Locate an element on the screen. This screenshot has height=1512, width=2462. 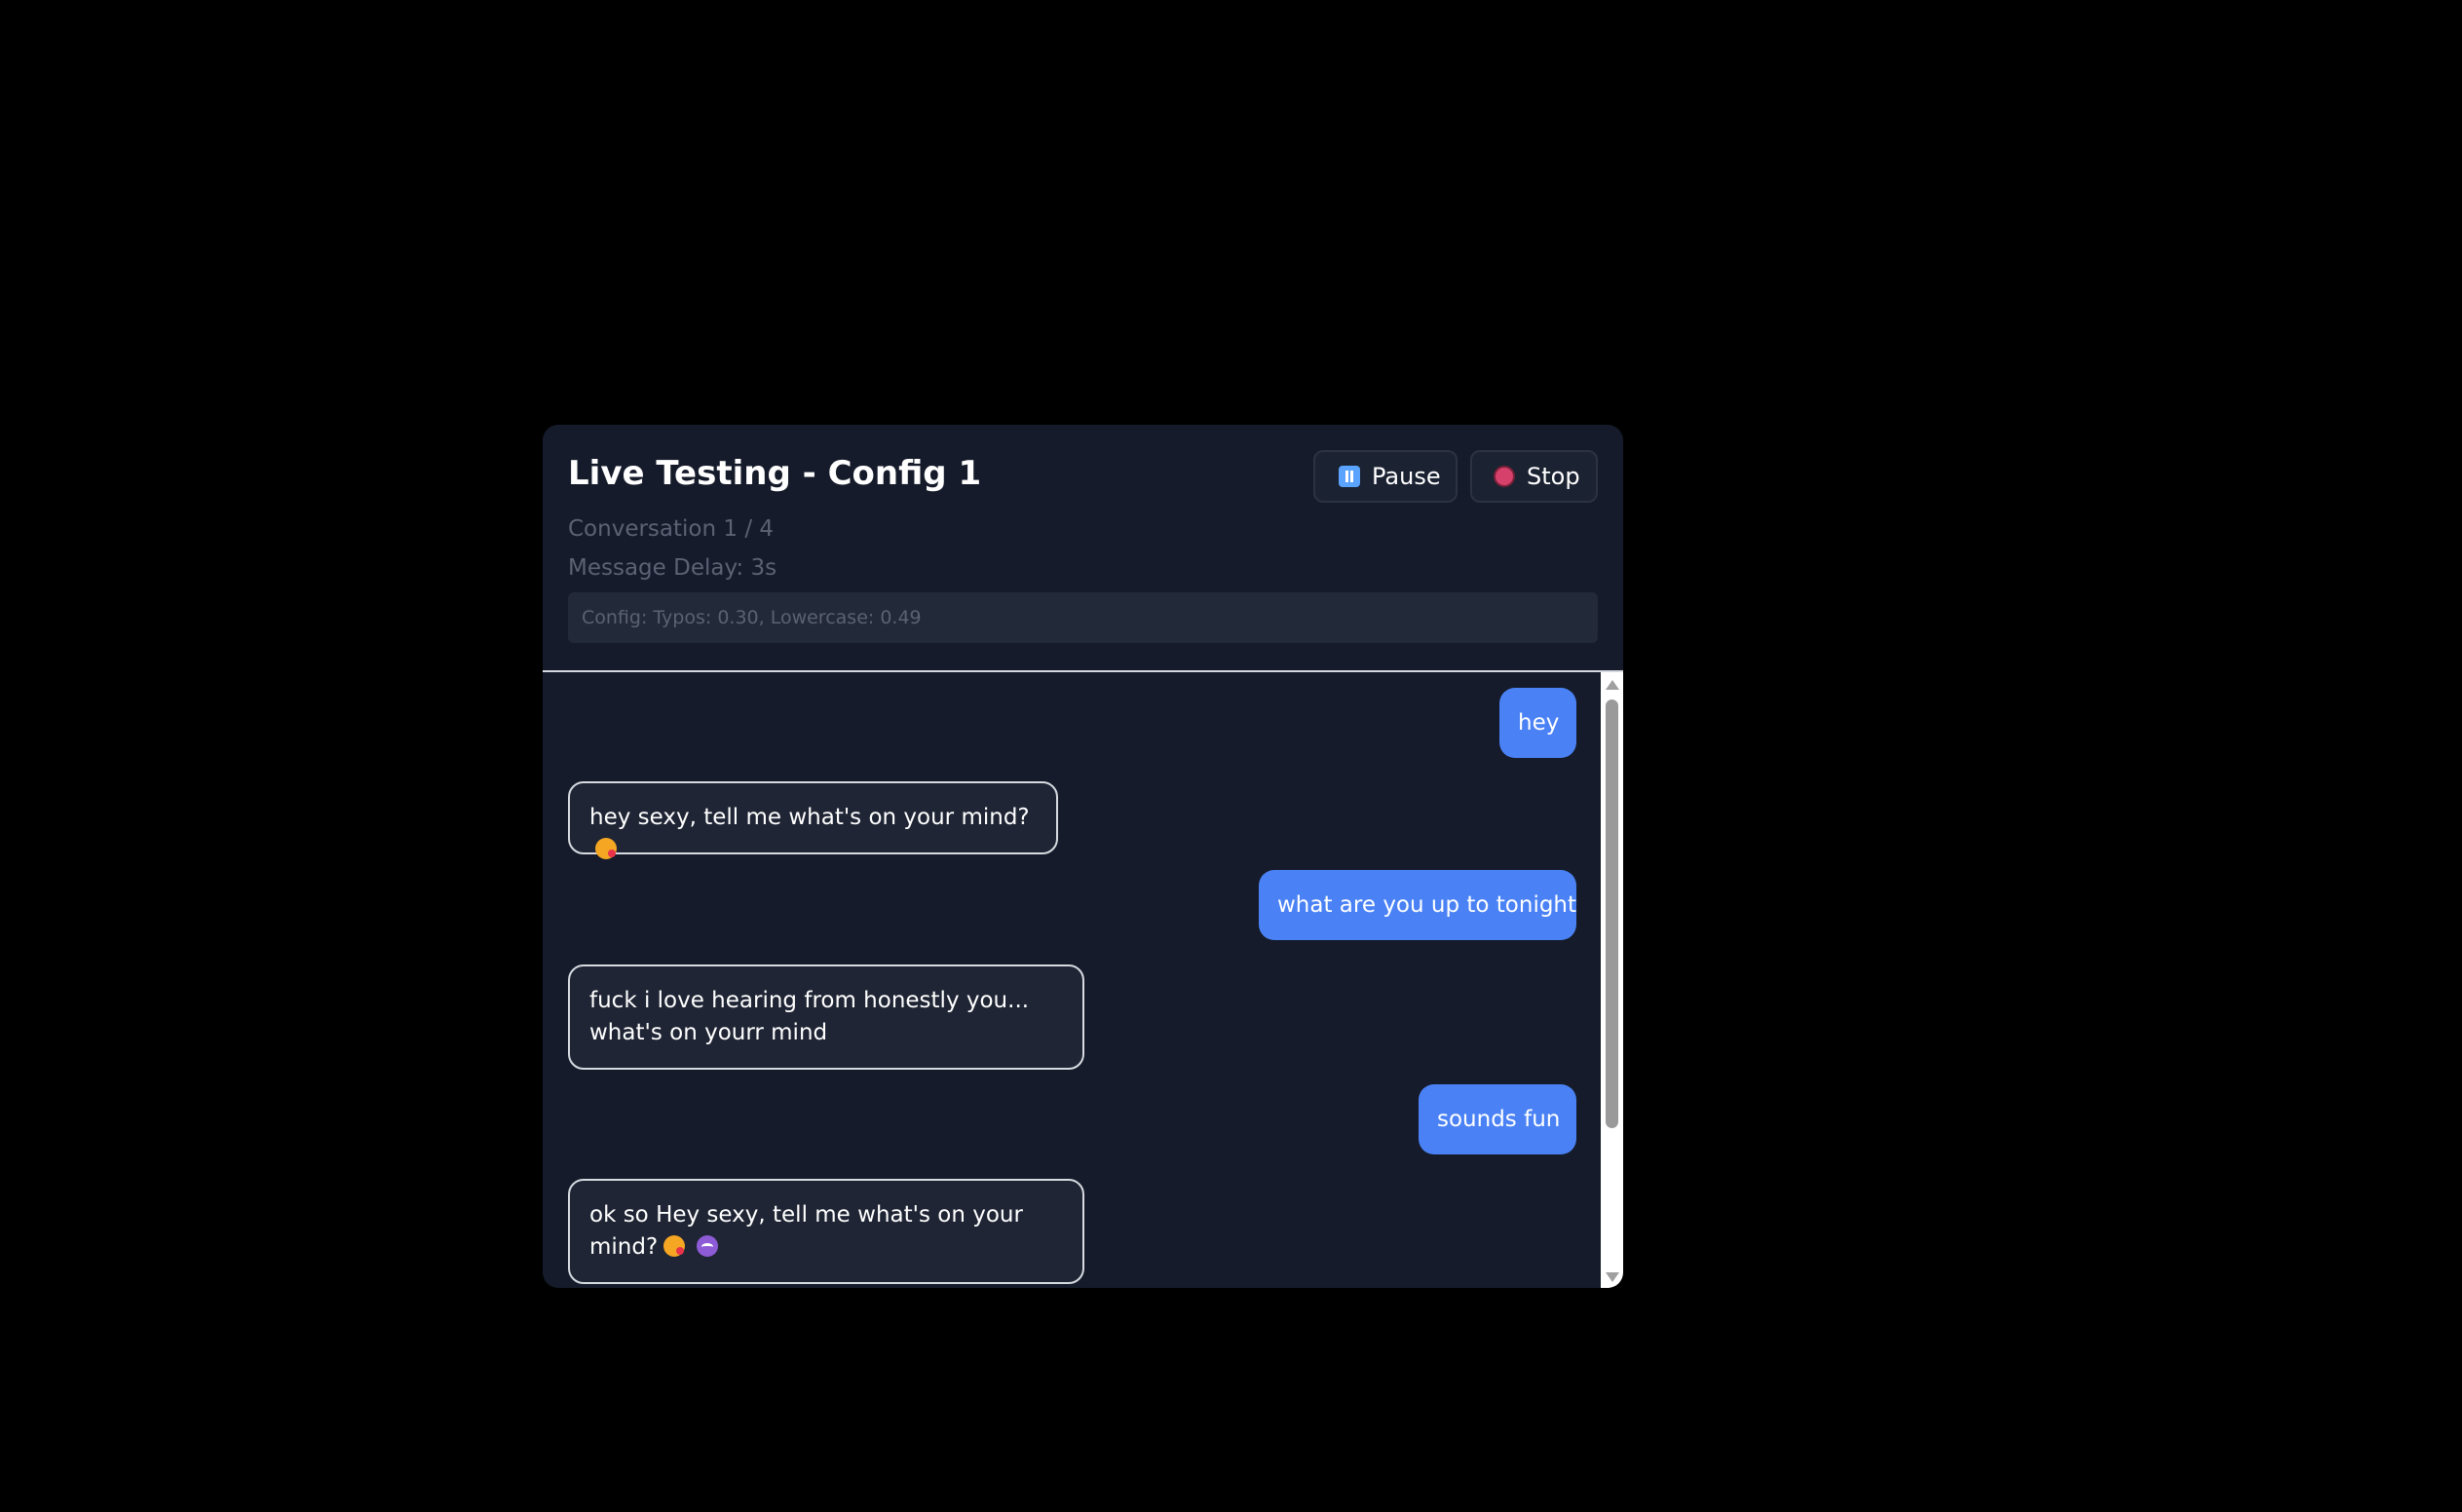
scroll-up-arrow-icon is located at coordinates (1612, 685).